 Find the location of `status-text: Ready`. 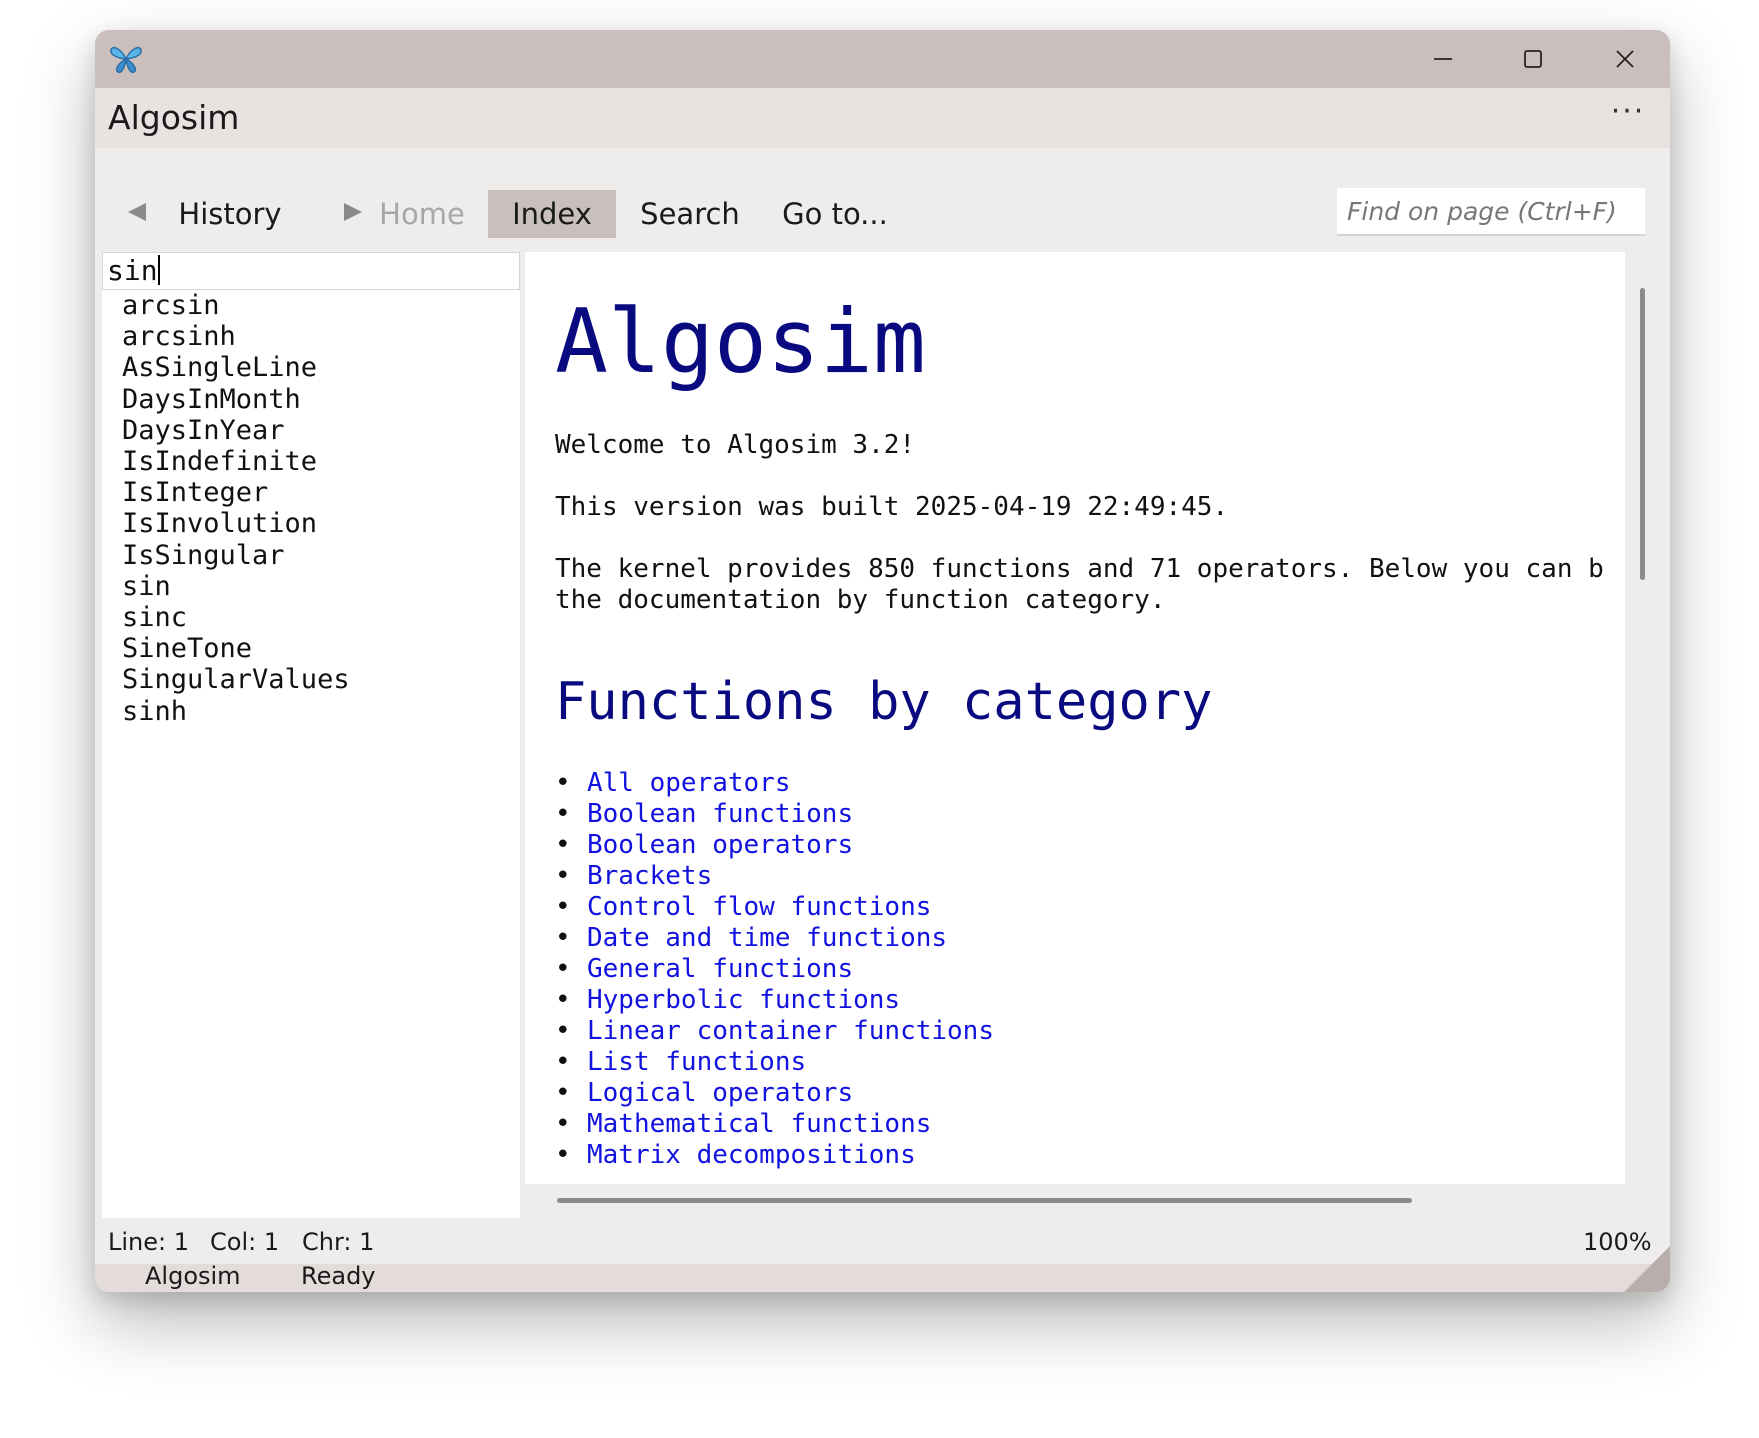

status-text: Ready is located at coordinates (338, 1276).